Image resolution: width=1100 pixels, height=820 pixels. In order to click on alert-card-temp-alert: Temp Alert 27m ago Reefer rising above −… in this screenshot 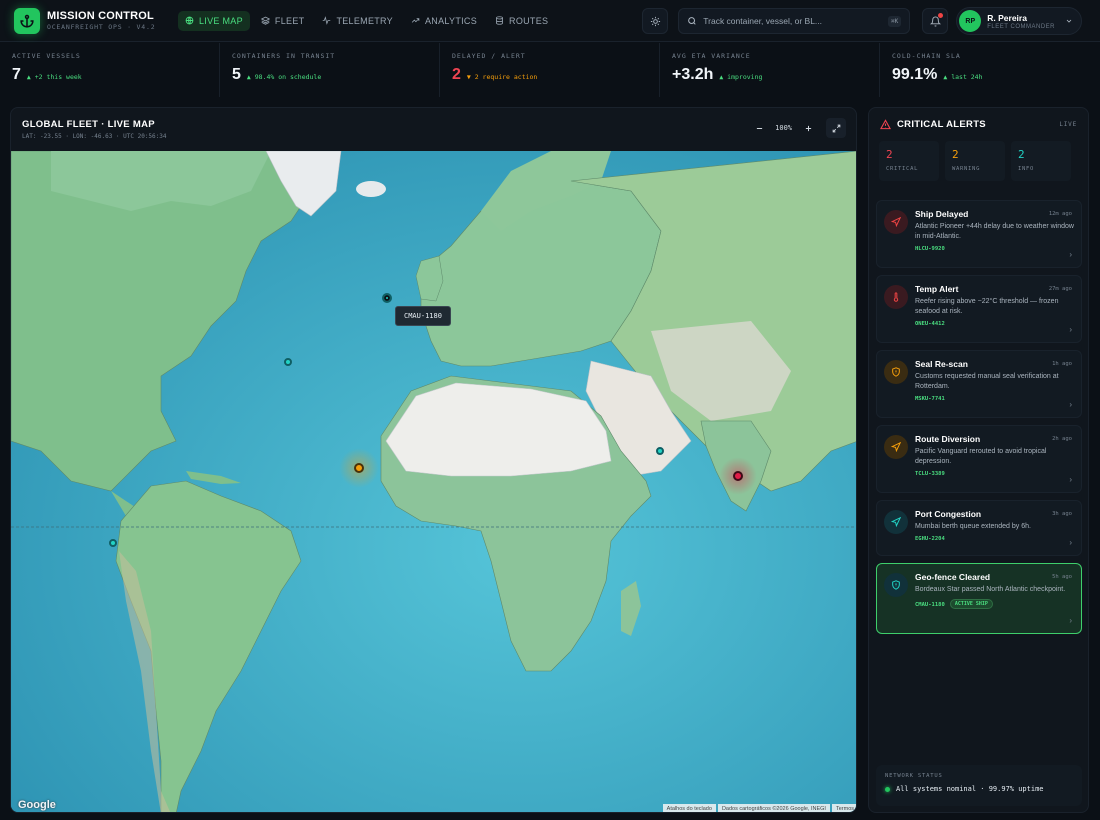, I will do `click(979, 309)`.